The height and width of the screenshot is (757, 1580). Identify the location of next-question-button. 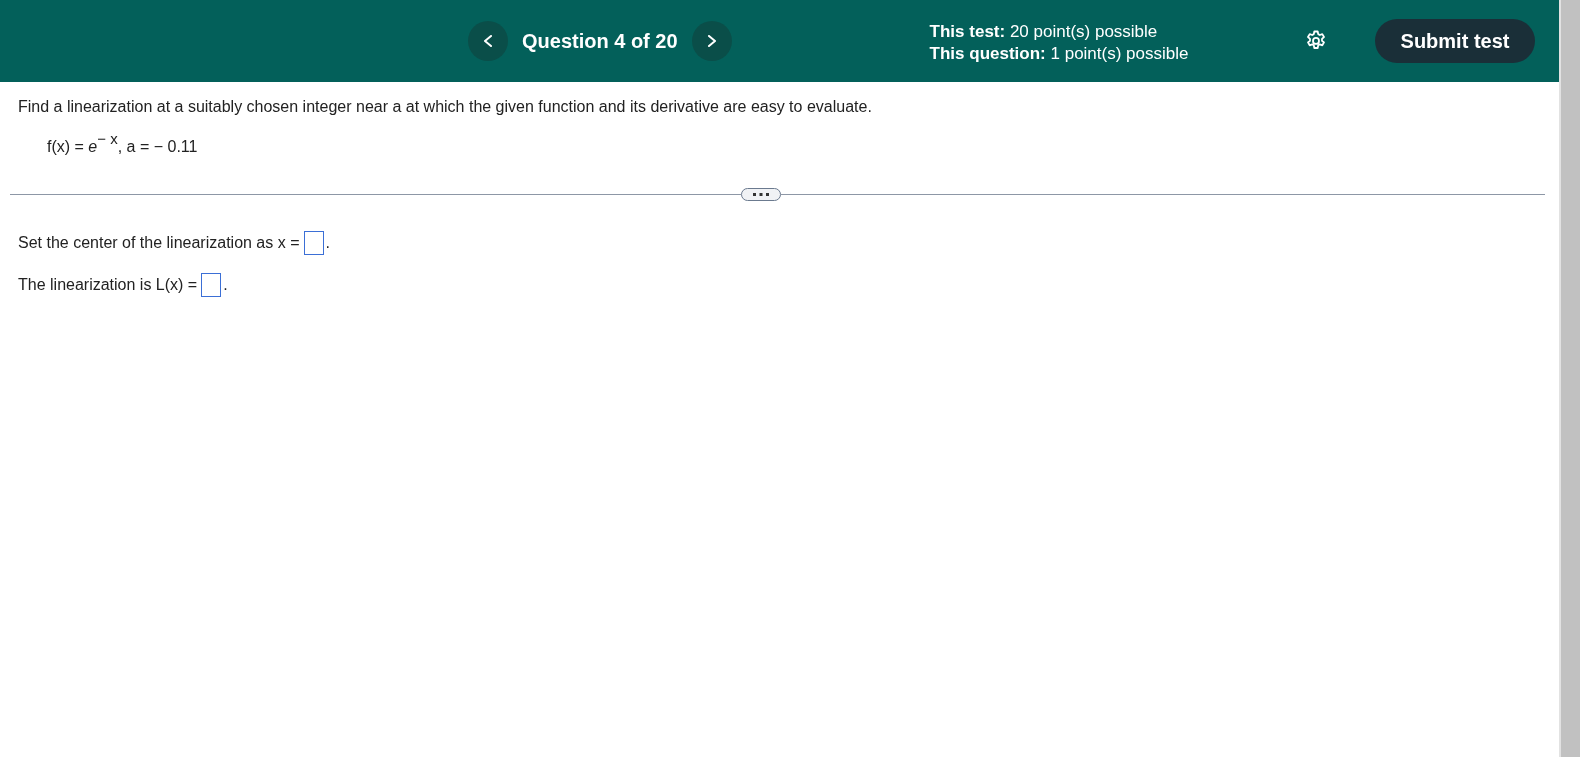
(711, 41).